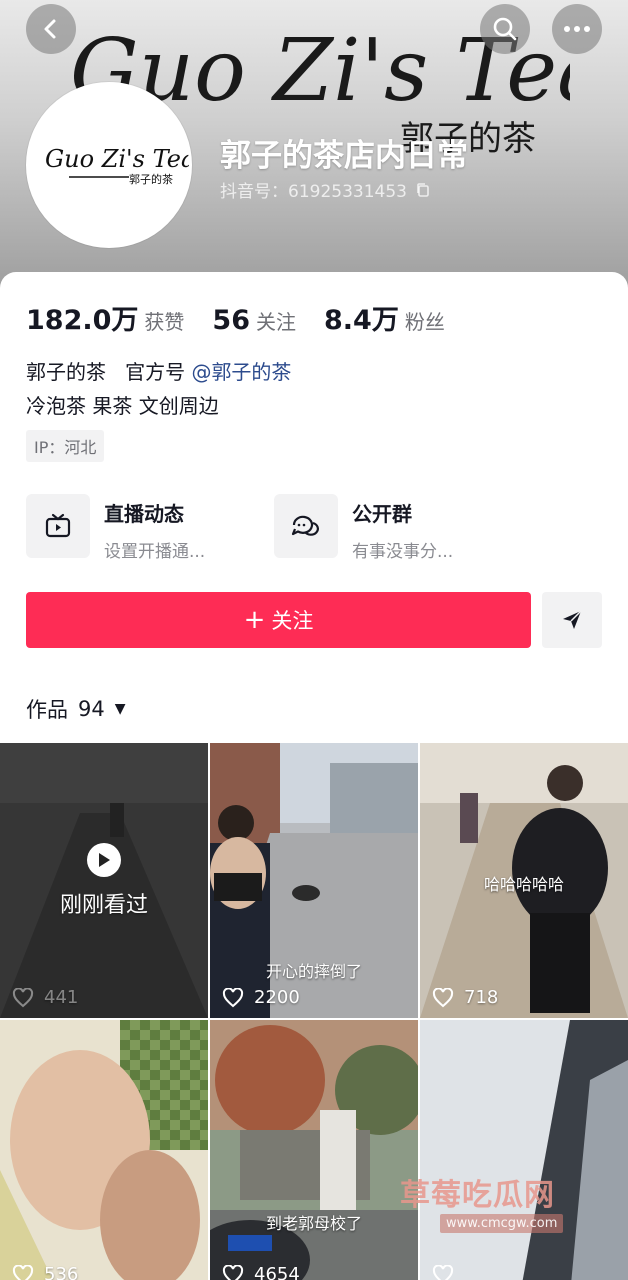 This screenshot has height=1280, width=628. I want to click on chat-bubbles-icon, so click(306, 526).